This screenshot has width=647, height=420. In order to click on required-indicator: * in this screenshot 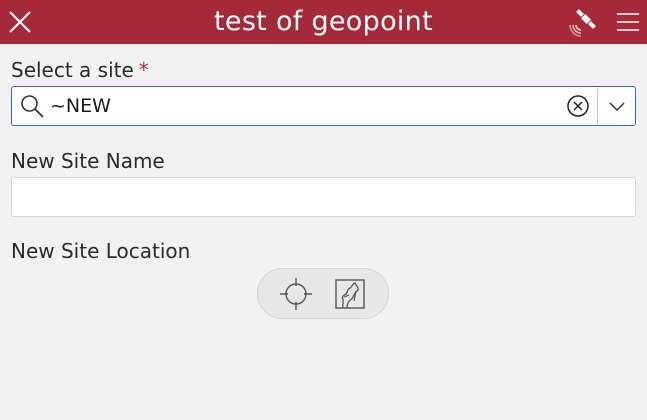, I will do `click(143, 70)`.